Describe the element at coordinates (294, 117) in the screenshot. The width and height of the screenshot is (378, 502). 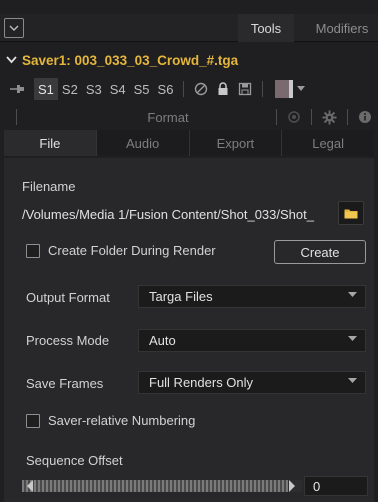
I see `view-icon` at that location.